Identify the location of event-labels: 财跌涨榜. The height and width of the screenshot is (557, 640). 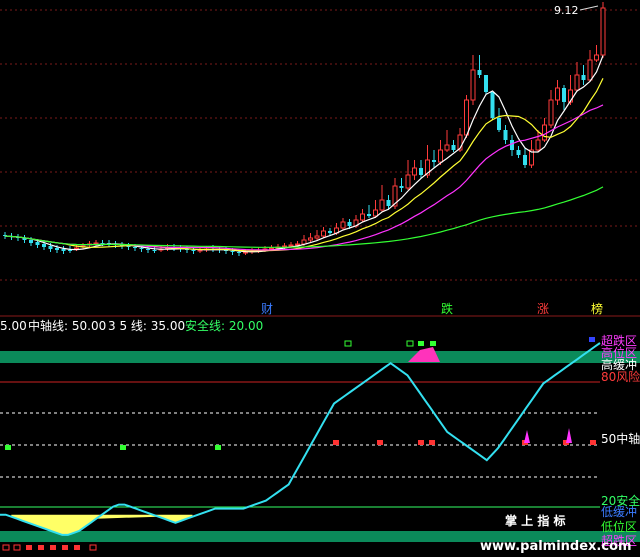
(432, 308).